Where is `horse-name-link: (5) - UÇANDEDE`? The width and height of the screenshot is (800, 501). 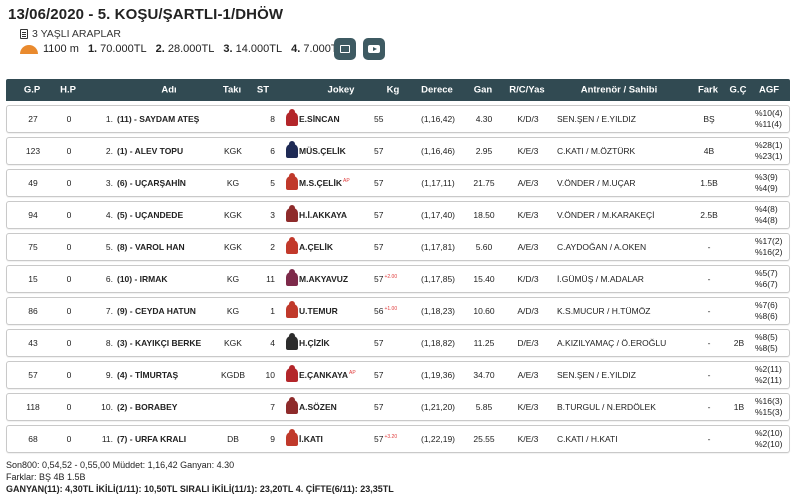
horse-name-link: (5) - UÇANDEDE is located at coordinates (170, 215).